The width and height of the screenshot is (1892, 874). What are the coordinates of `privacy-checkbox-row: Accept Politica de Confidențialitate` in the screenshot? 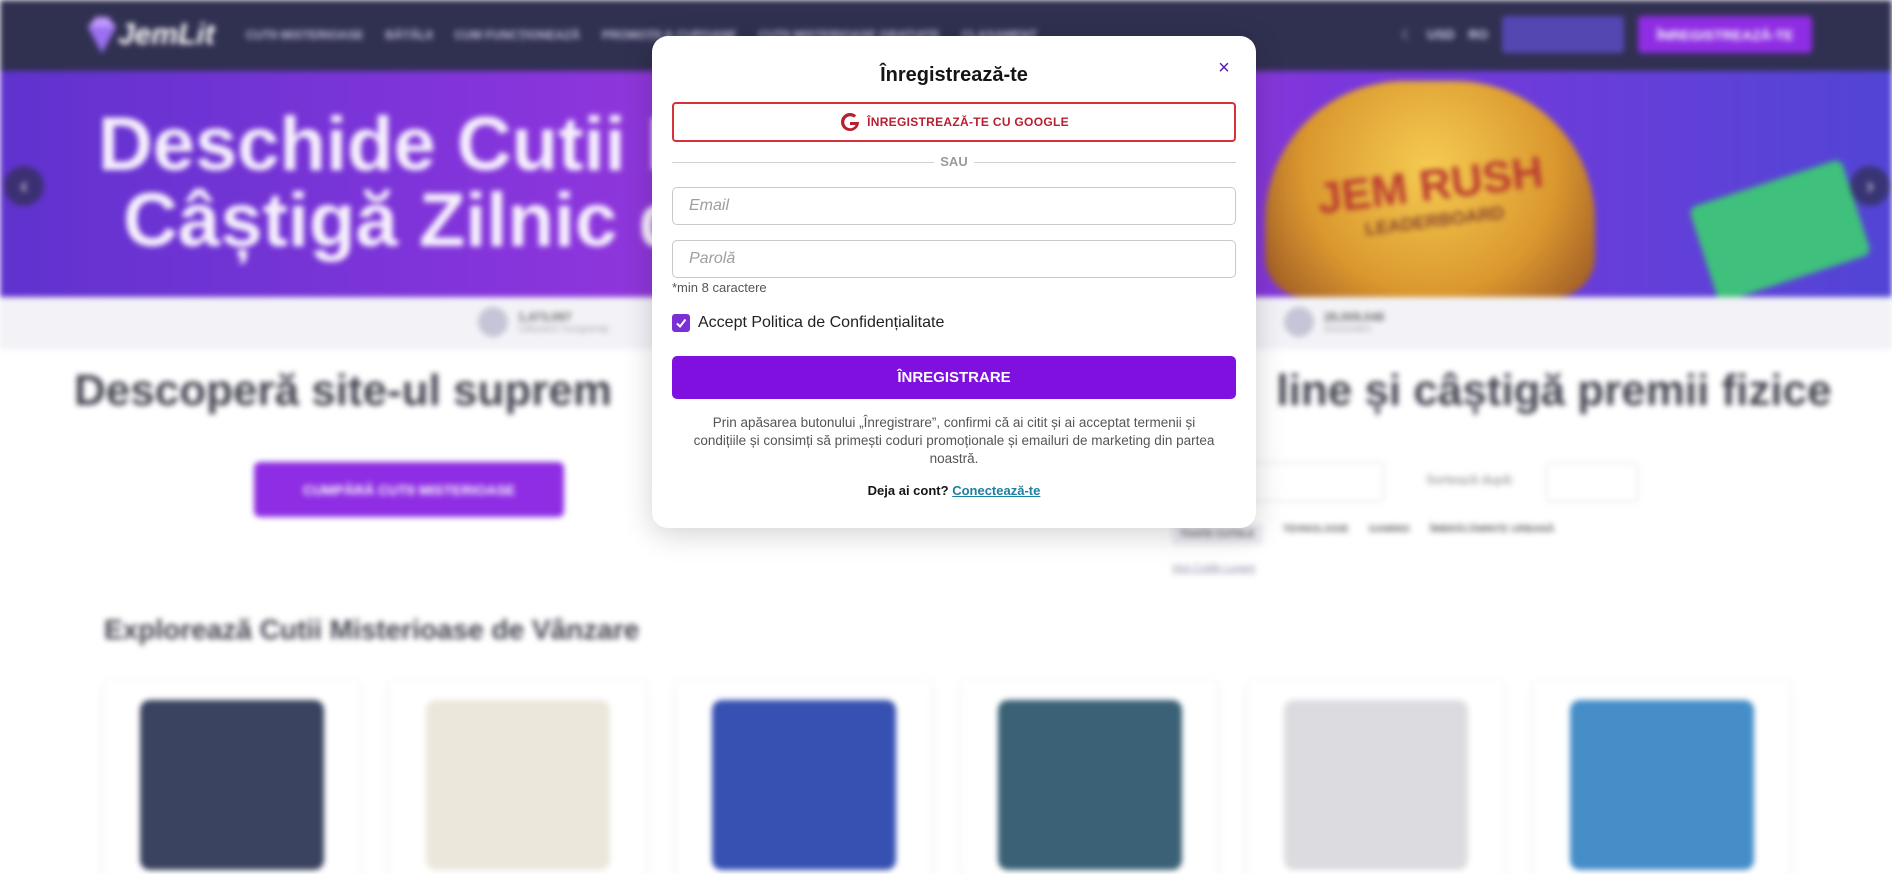 It's located at (808, 323).